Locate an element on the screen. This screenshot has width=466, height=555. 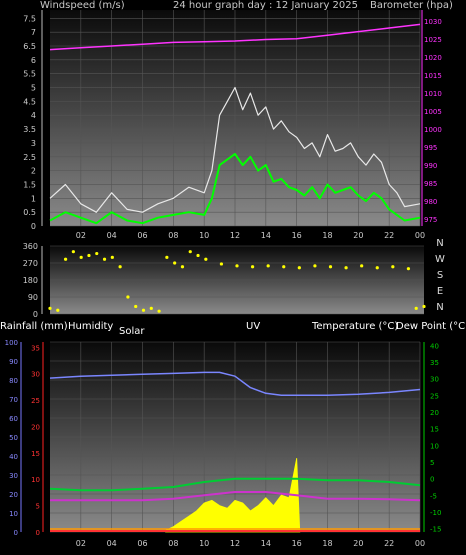
hour-tick-label: 14 is located at coordinates (266, 235).